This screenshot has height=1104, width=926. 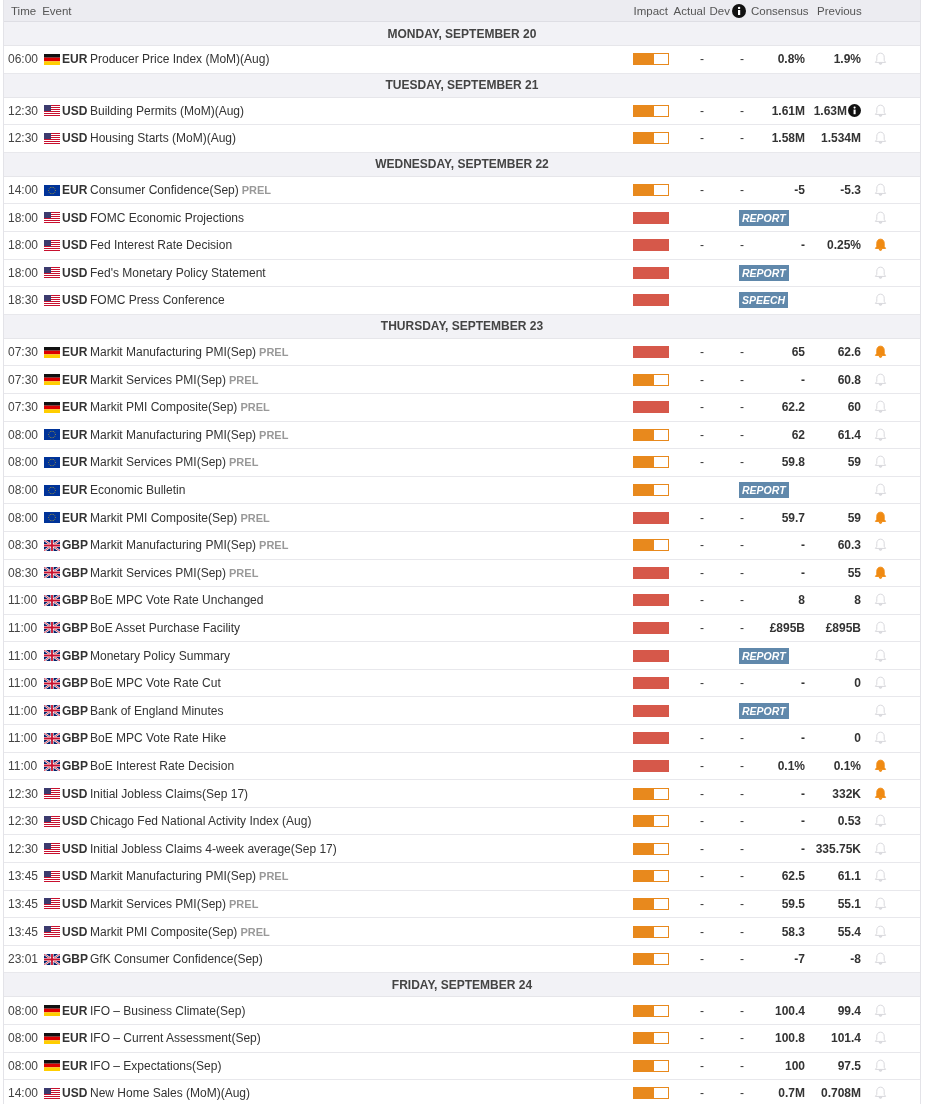 I want to click on consensus-value: 8, so click(x=801, y=600).